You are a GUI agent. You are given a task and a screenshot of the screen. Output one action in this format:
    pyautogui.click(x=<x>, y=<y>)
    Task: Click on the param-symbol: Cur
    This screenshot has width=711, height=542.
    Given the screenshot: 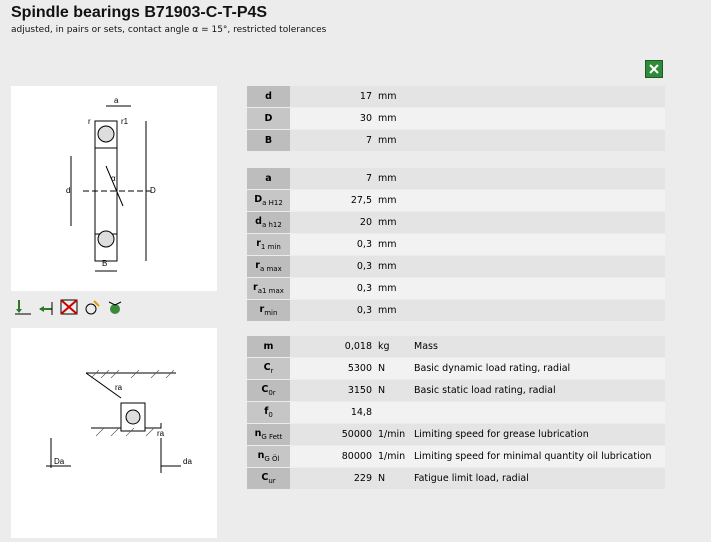 What is the action you would take?
    pyautogui.click(x=268, y=478)
    